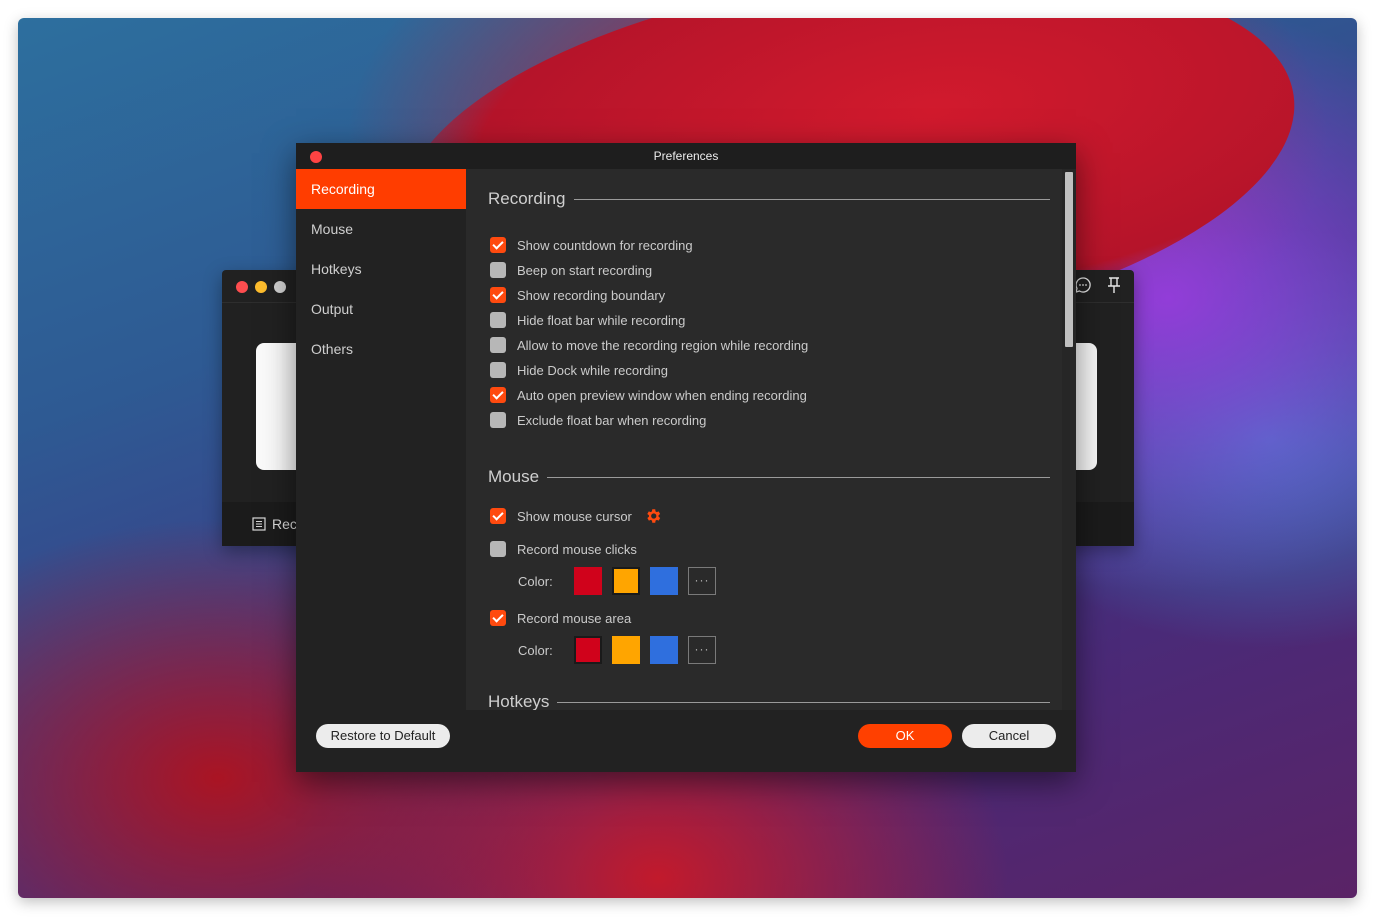 The image size is (1375, 917). I want to click on preferences-sidebar: Recording Mouse Hotkeys Output Others, so click(381, 439).